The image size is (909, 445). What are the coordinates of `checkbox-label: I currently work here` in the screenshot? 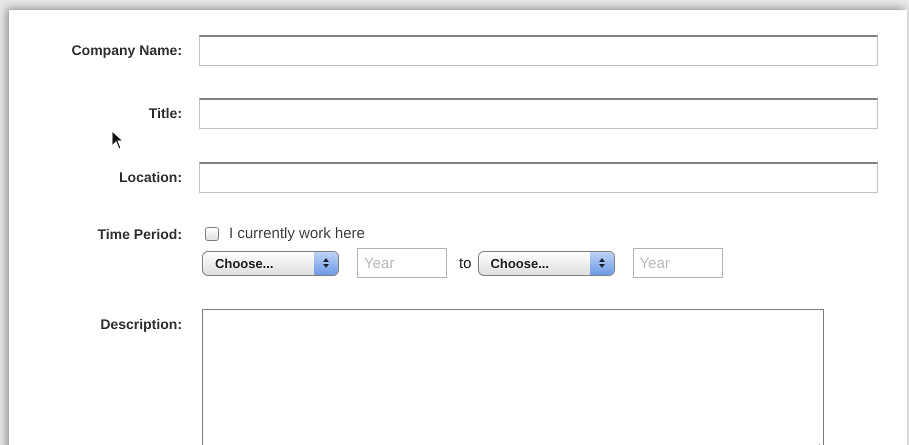 It's located at (297, 233).